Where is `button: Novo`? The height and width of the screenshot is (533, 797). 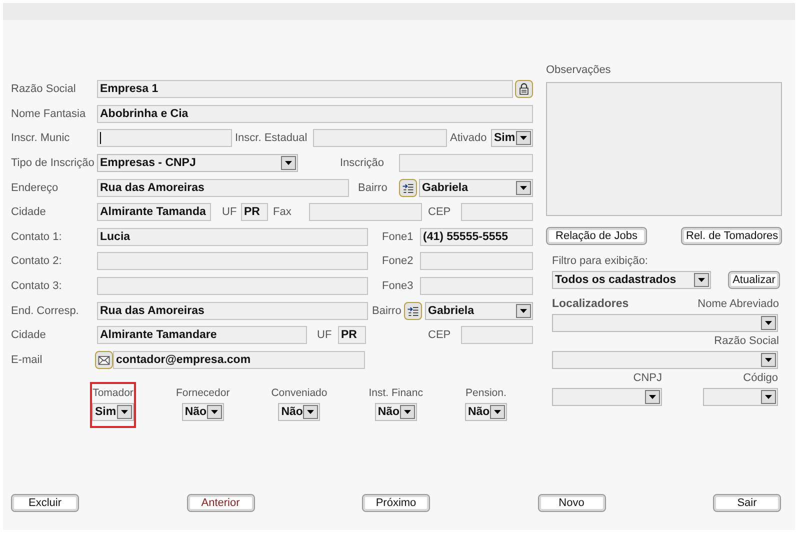
button: Novo is located at coordinates (572, 503).